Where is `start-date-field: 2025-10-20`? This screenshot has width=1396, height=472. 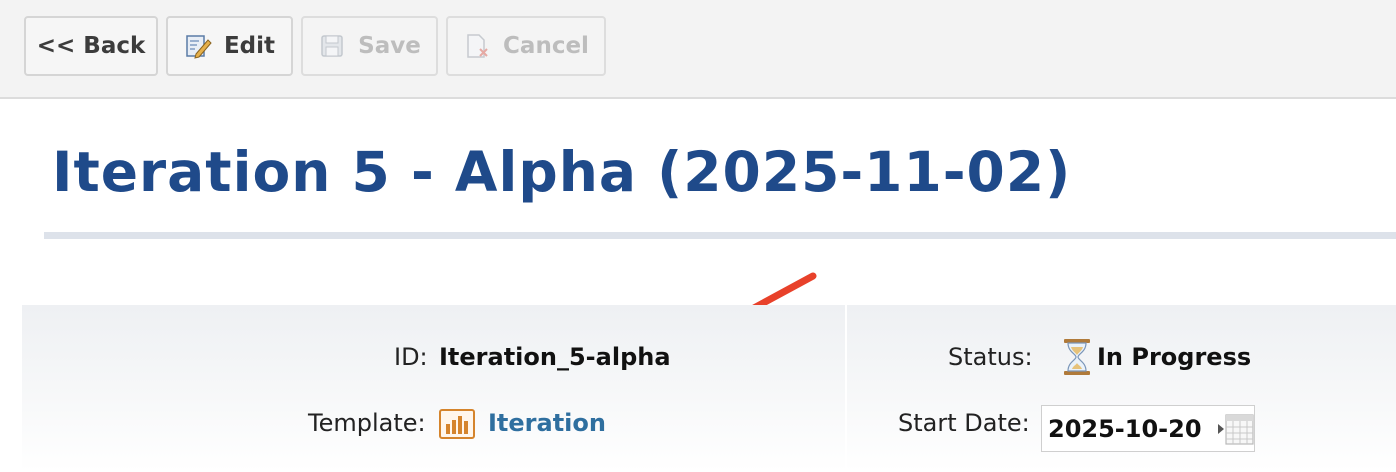 start-date-field: 2025-10-20 is located at coordinates (1148, 428).